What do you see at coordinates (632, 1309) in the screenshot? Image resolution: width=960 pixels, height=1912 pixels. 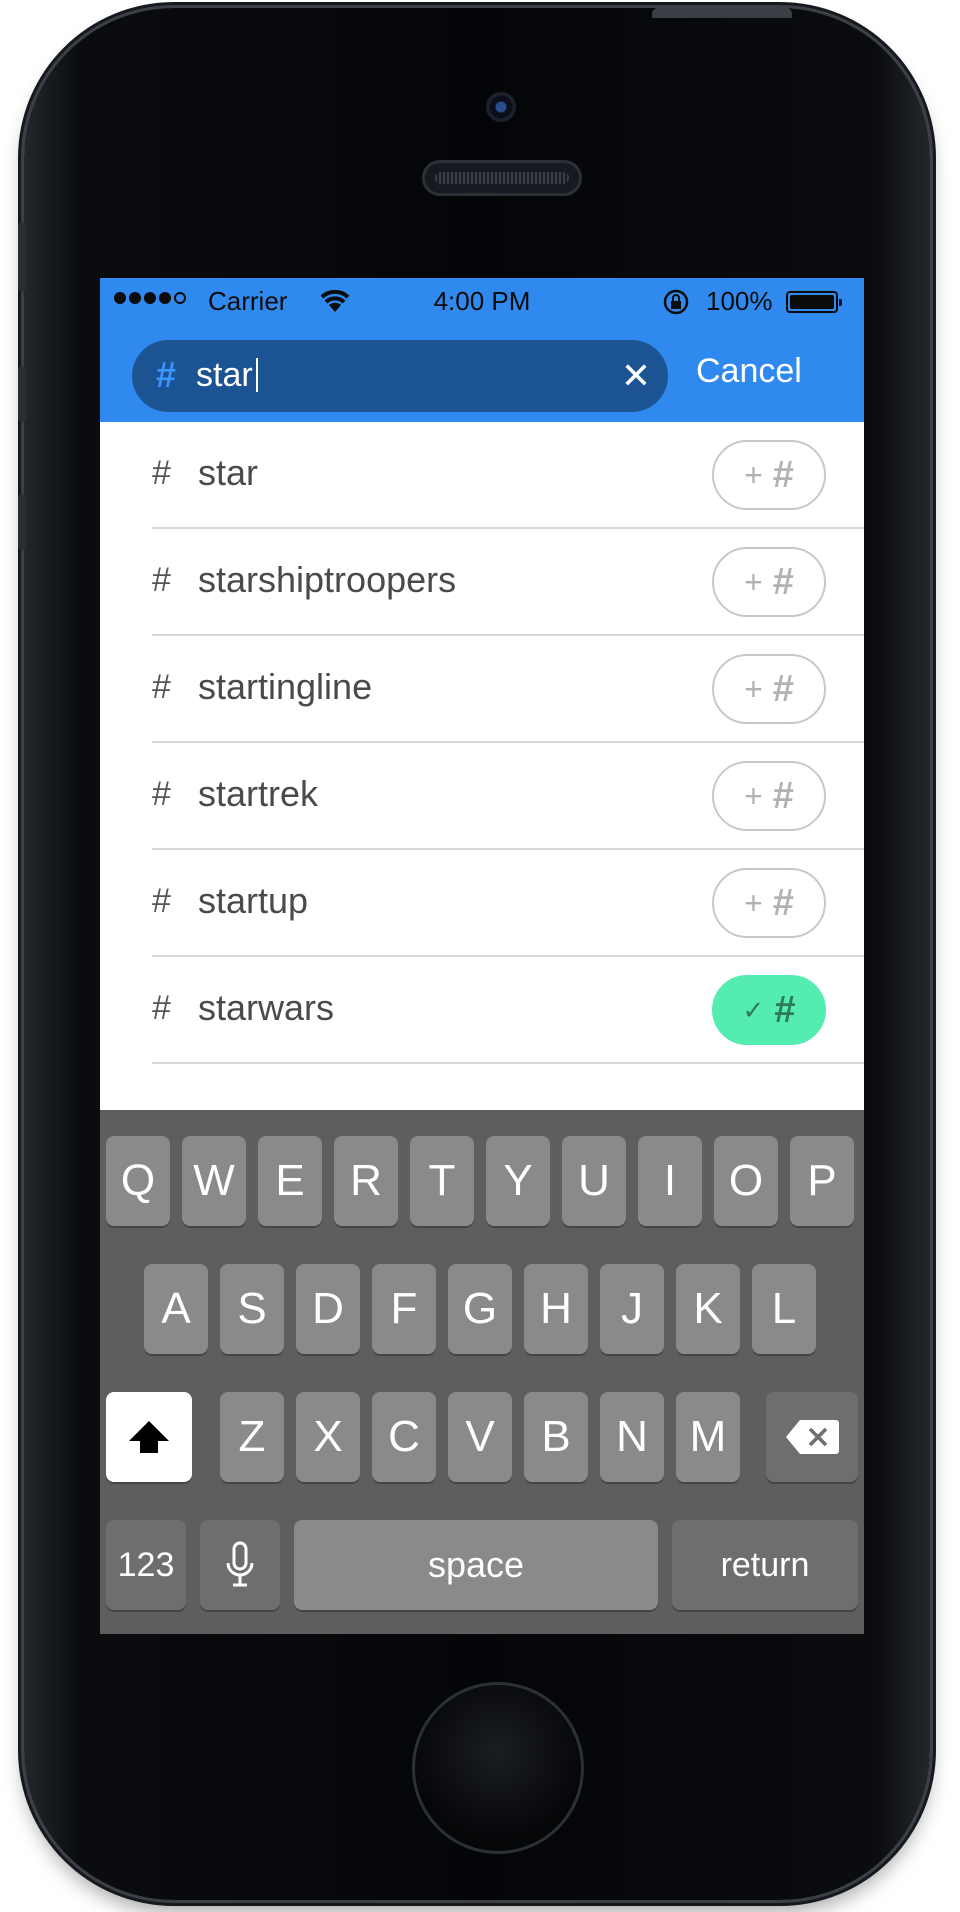 I see `key-j: J` at bounding box center [632, 1309].